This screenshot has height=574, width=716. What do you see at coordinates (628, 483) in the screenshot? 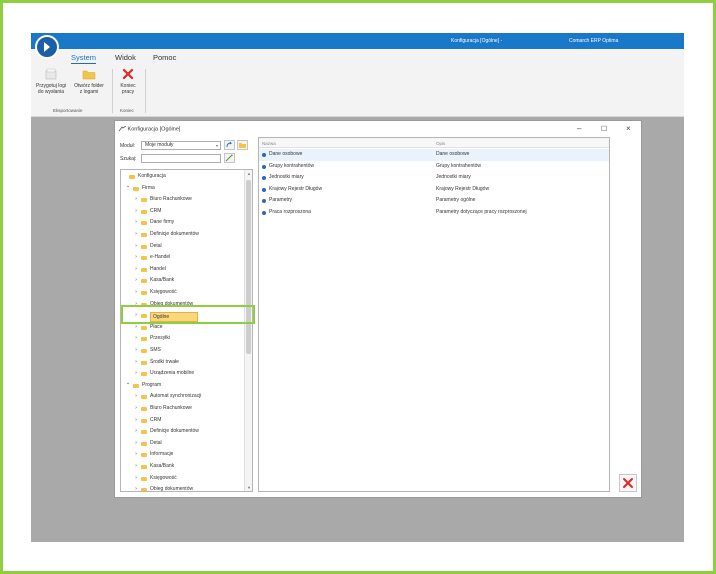
I see `dialog-close-button` at bounding box center [628, 483].